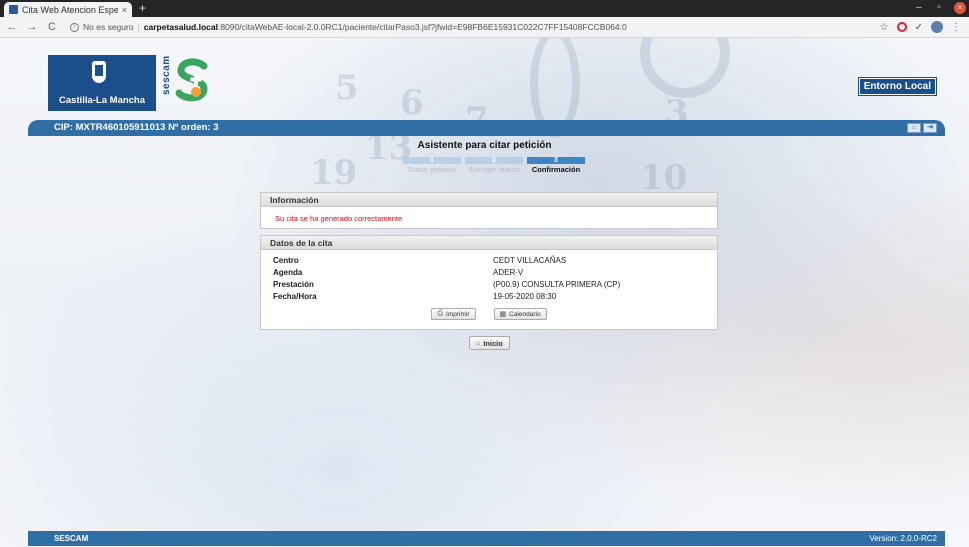 The width and height of the screenshot is (969, 547). I want to click on window-close-button: ×, so click(960, 8).